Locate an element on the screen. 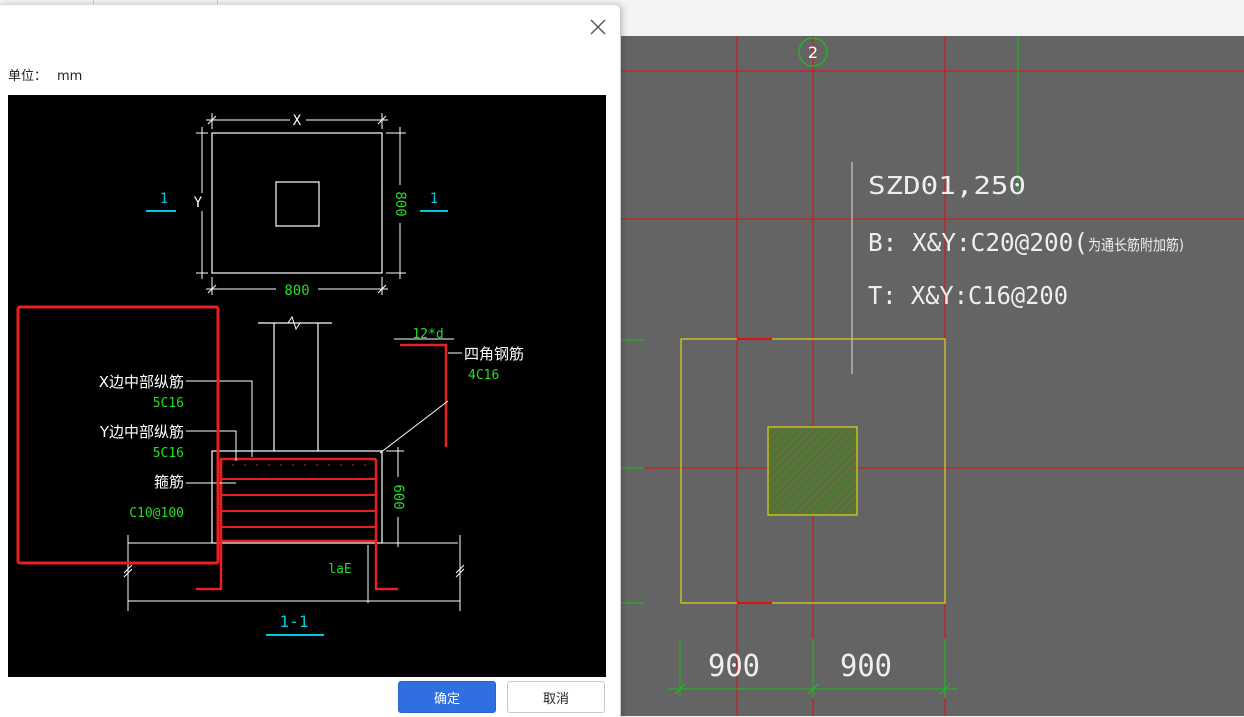 This screenshot has height=717, width=1244. plan-width-dim: 800 is located at coordinates (296, 291).